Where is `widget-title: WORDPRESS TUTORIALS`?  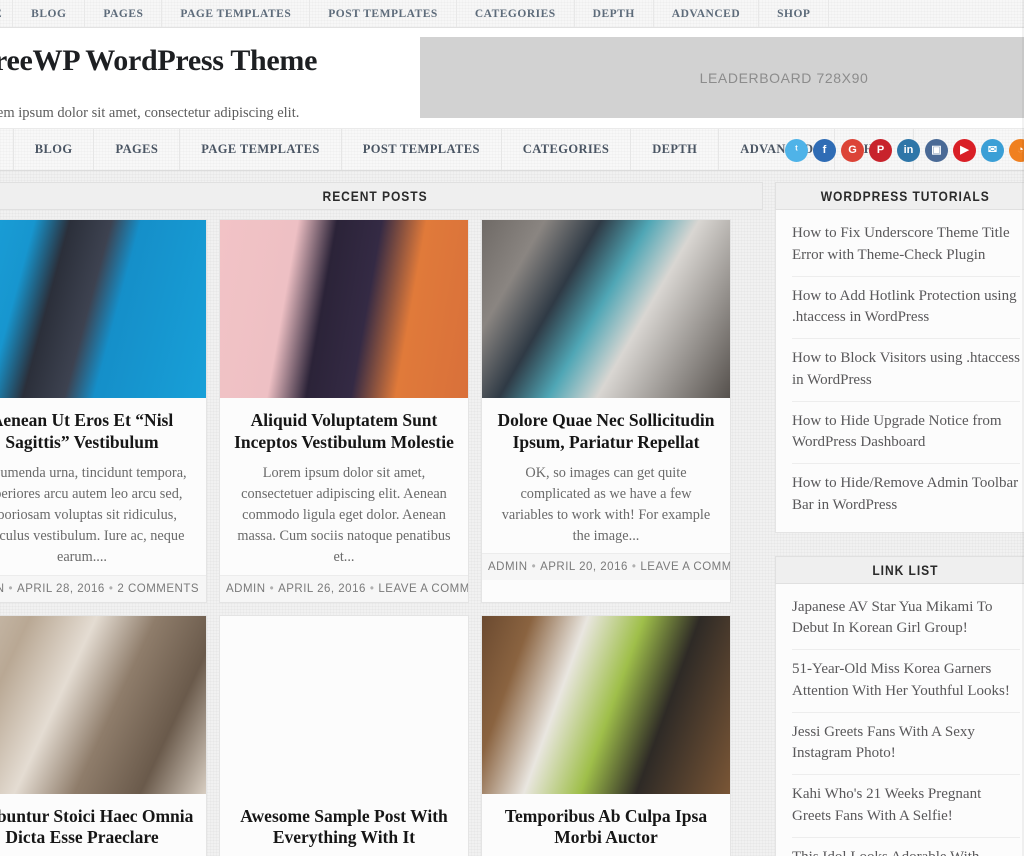 widget-title: WORDPRESS TUTORIALS is located at coordinates (899, 196).